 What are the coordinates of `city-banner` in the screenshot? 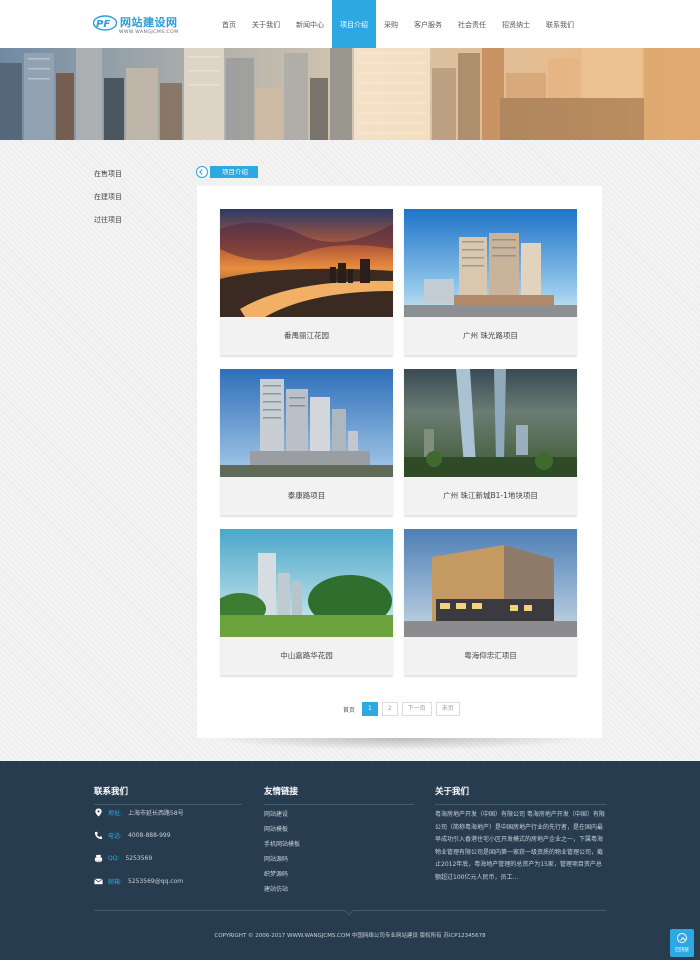 It's located at (350, 94).